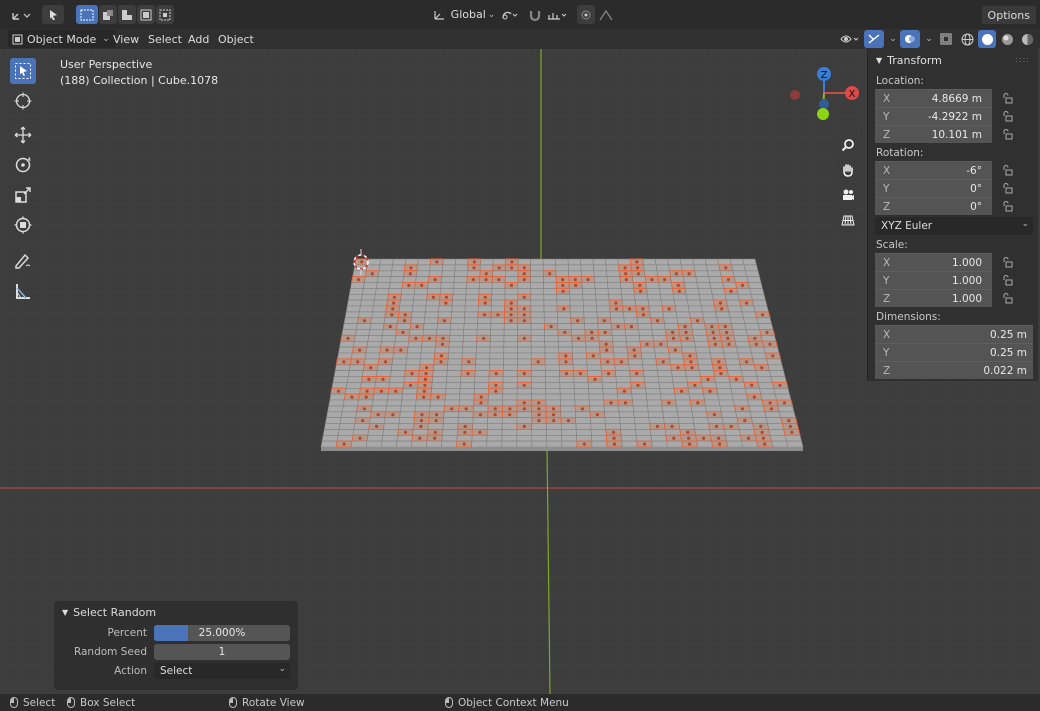 Image resolution: width=1040 pixels, height=711 pixels. Describe the element at coordinates (23, 261) in the screenshot. I see `tool-annotate` at that location.